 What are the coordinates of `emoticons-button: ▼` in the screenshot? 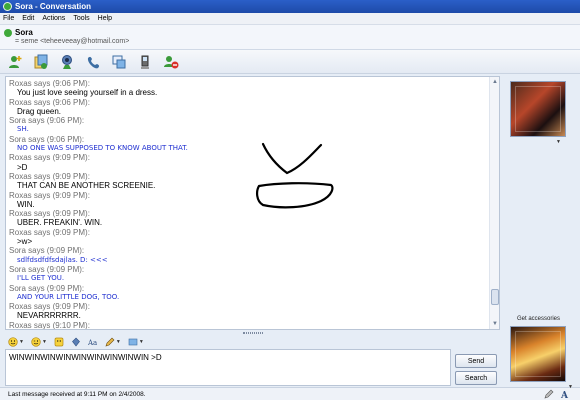 It's located at (16, 342).